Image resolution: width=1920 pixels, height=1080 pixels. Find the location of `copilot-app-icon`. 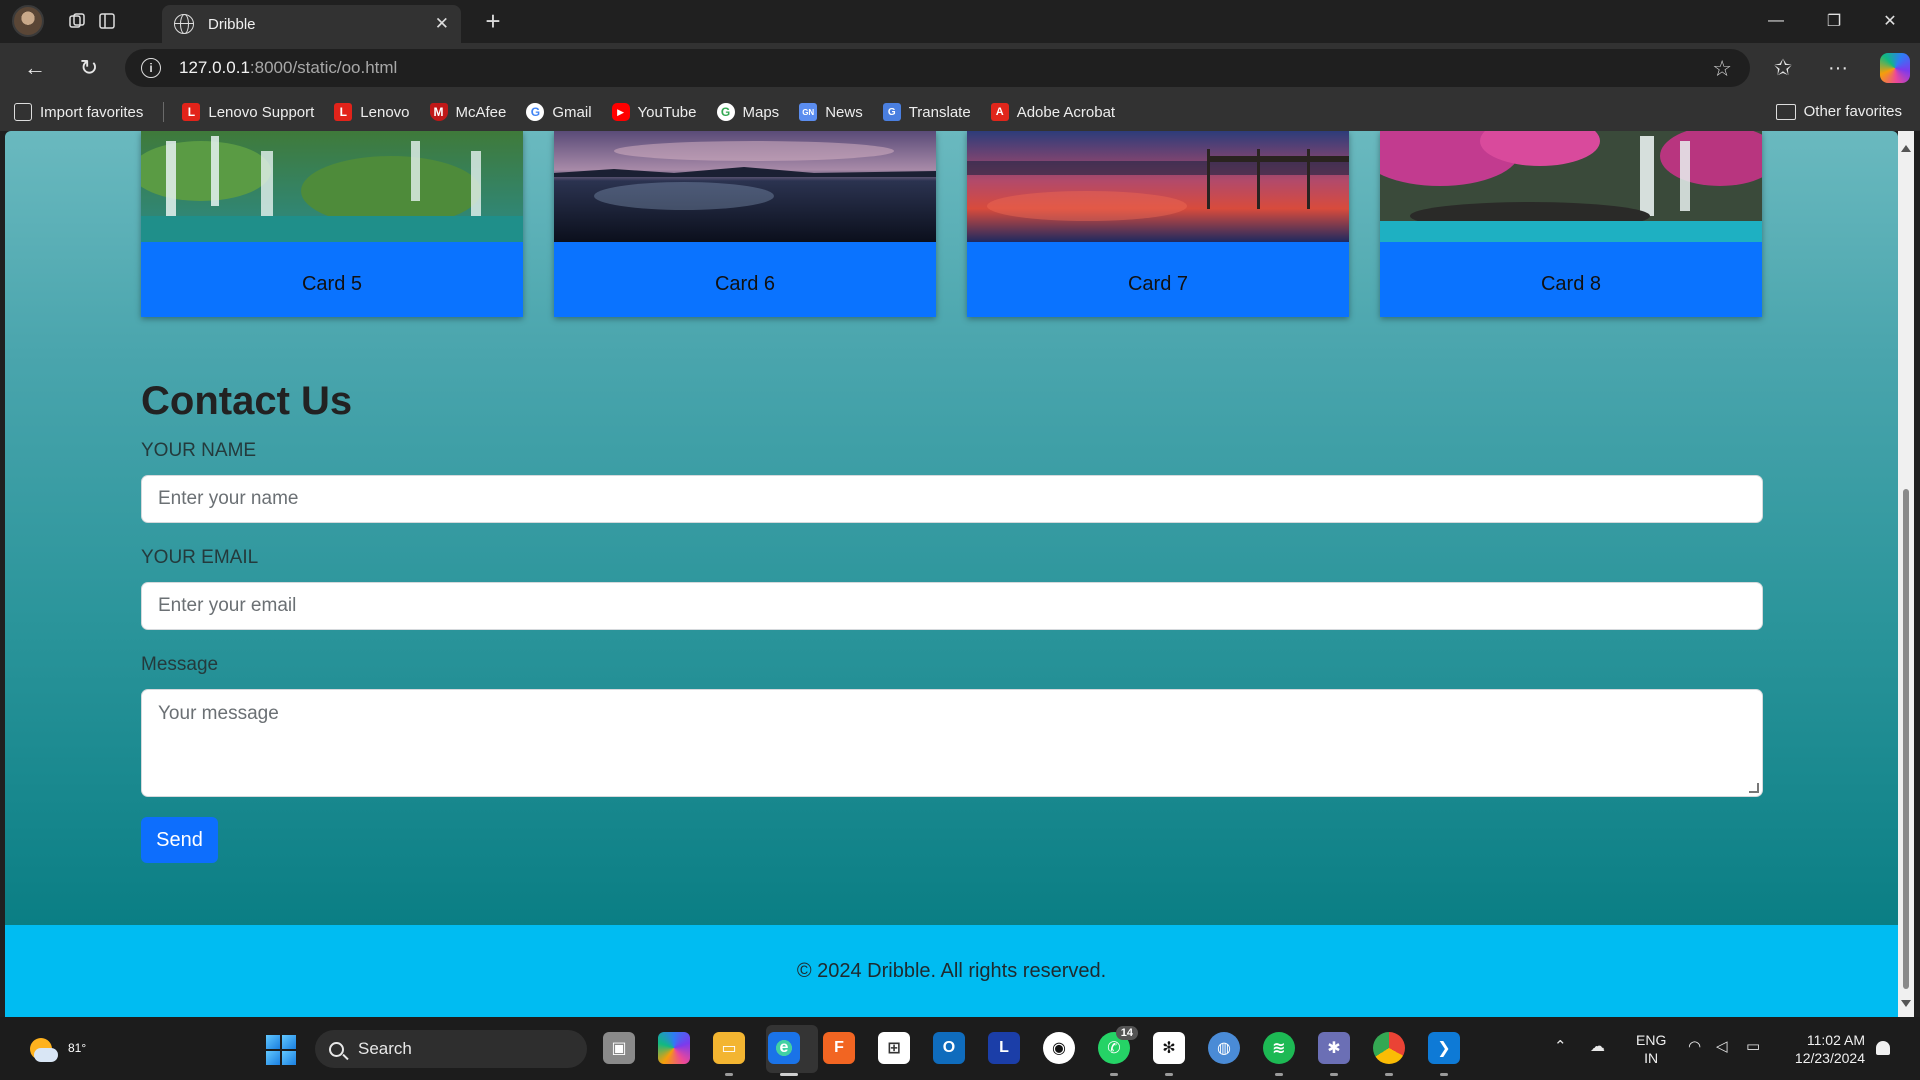

copilot-app-icon is located at coordinates (674, 1048).